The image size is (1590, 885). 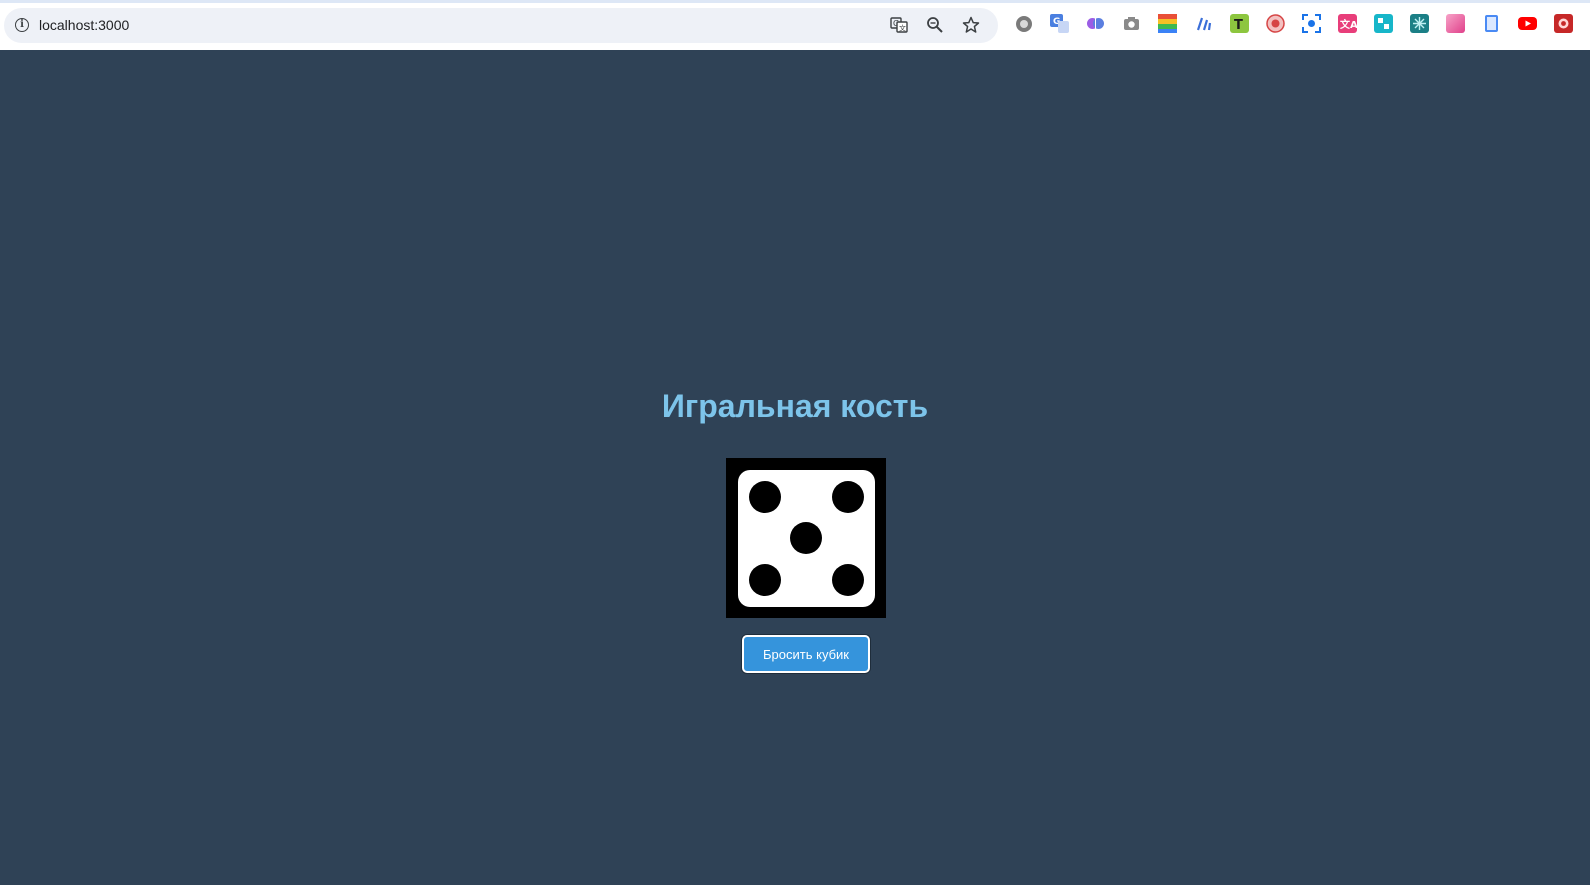 I want to click on die-pip-center, so click(x=806, y=538).